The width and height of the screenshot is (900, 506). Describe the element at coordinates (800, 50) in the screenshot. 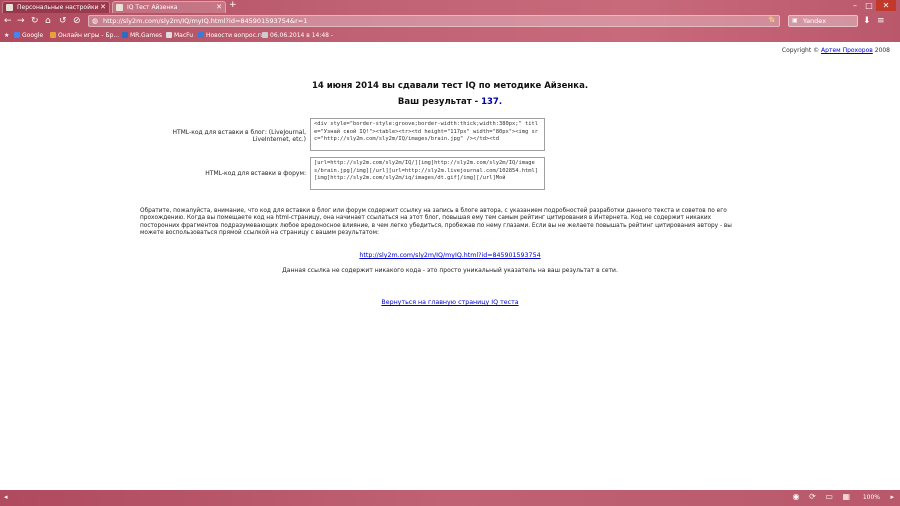

I see `copyright-prefix: Copyright ©` at that location.